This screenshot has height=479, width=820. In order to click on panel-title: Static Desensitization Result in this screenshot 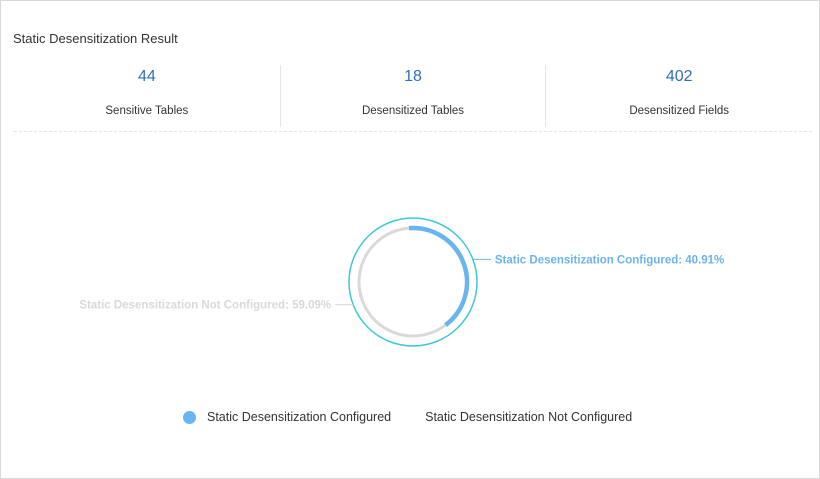, I will do `click(95, 38)`.